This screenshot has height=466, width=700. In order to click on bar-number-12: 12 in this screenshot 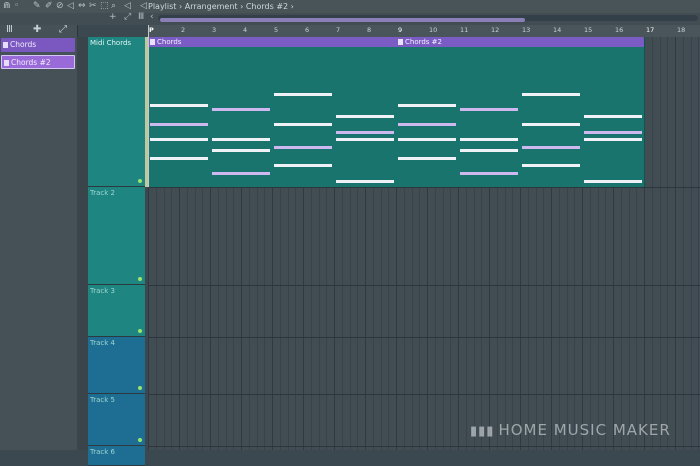, I will do `click(495, 30)`.